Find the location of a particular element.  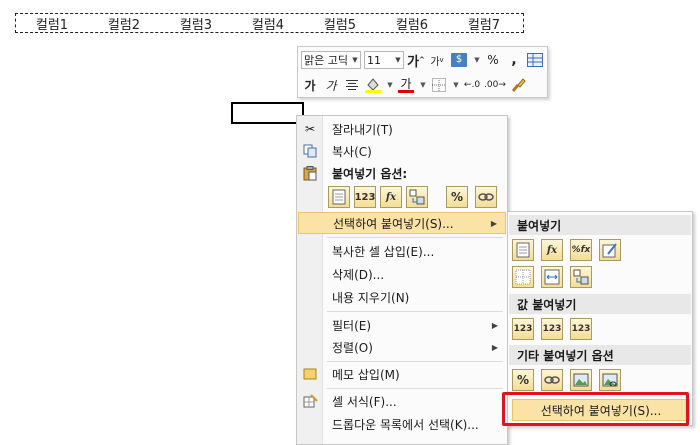

column-header-cell: 컬럼6 is located at coordinates (412, 25).